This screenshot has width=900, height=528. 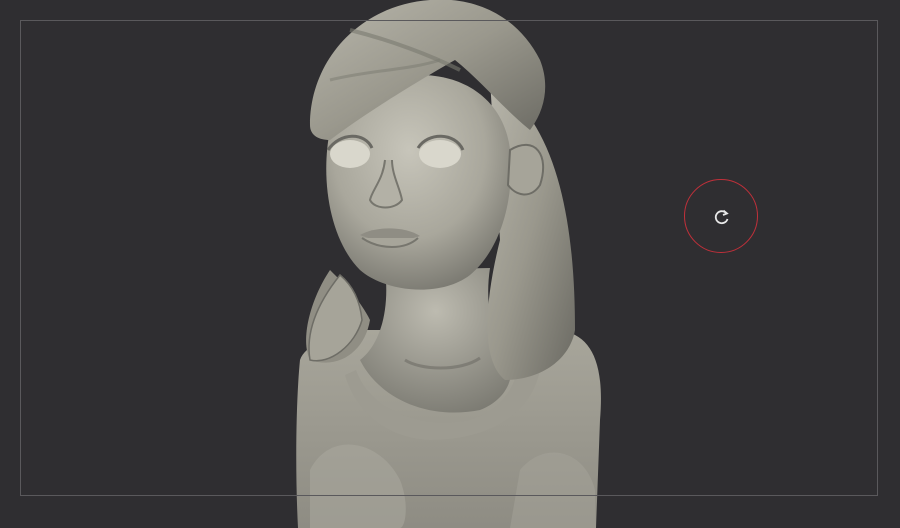 I want to click on rotate-icon, so click(x=721, y=217).